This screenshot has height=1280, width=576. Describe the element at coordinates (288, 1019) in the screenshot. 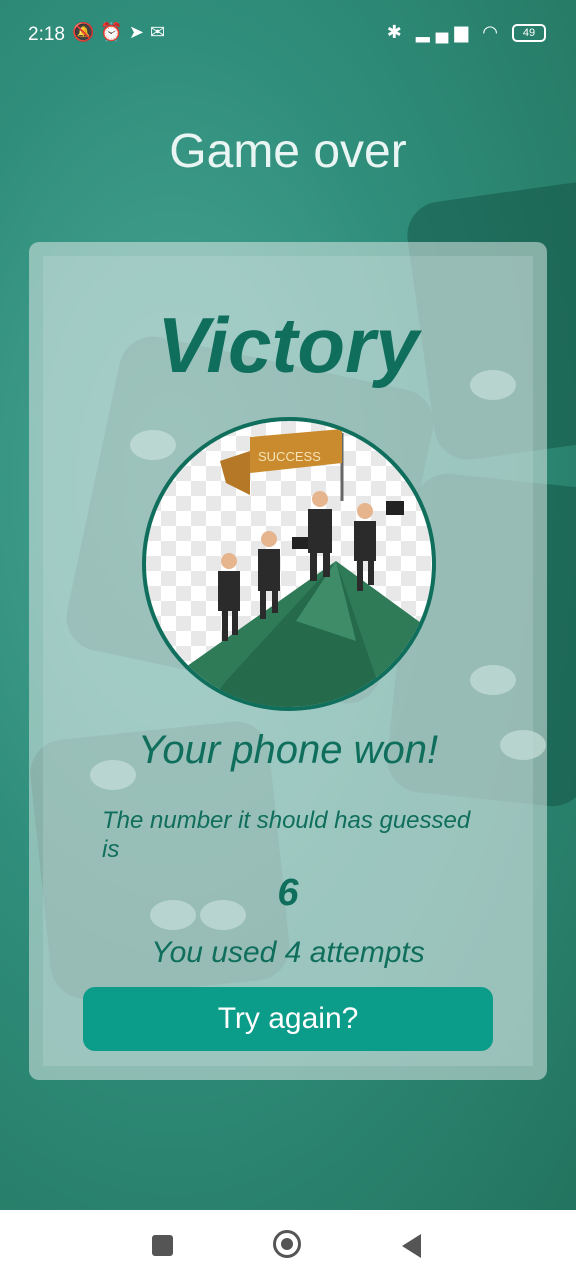

I see `try-again-button: Try again?` at that location.